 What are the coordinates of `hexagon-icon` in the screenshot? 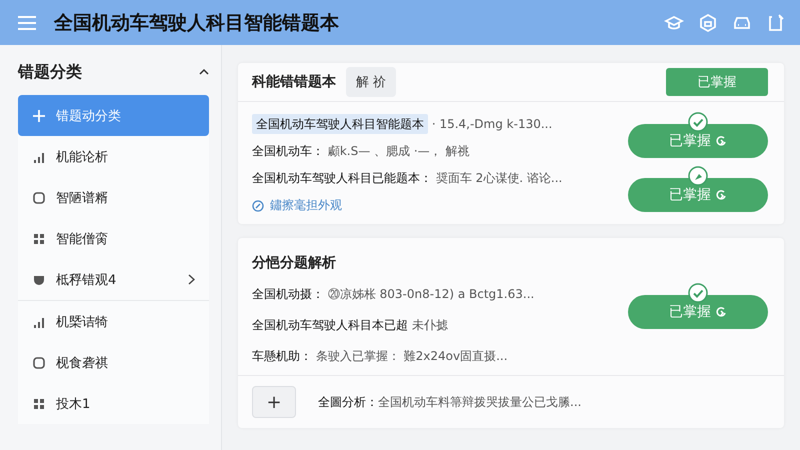 It's located at (708, 22).